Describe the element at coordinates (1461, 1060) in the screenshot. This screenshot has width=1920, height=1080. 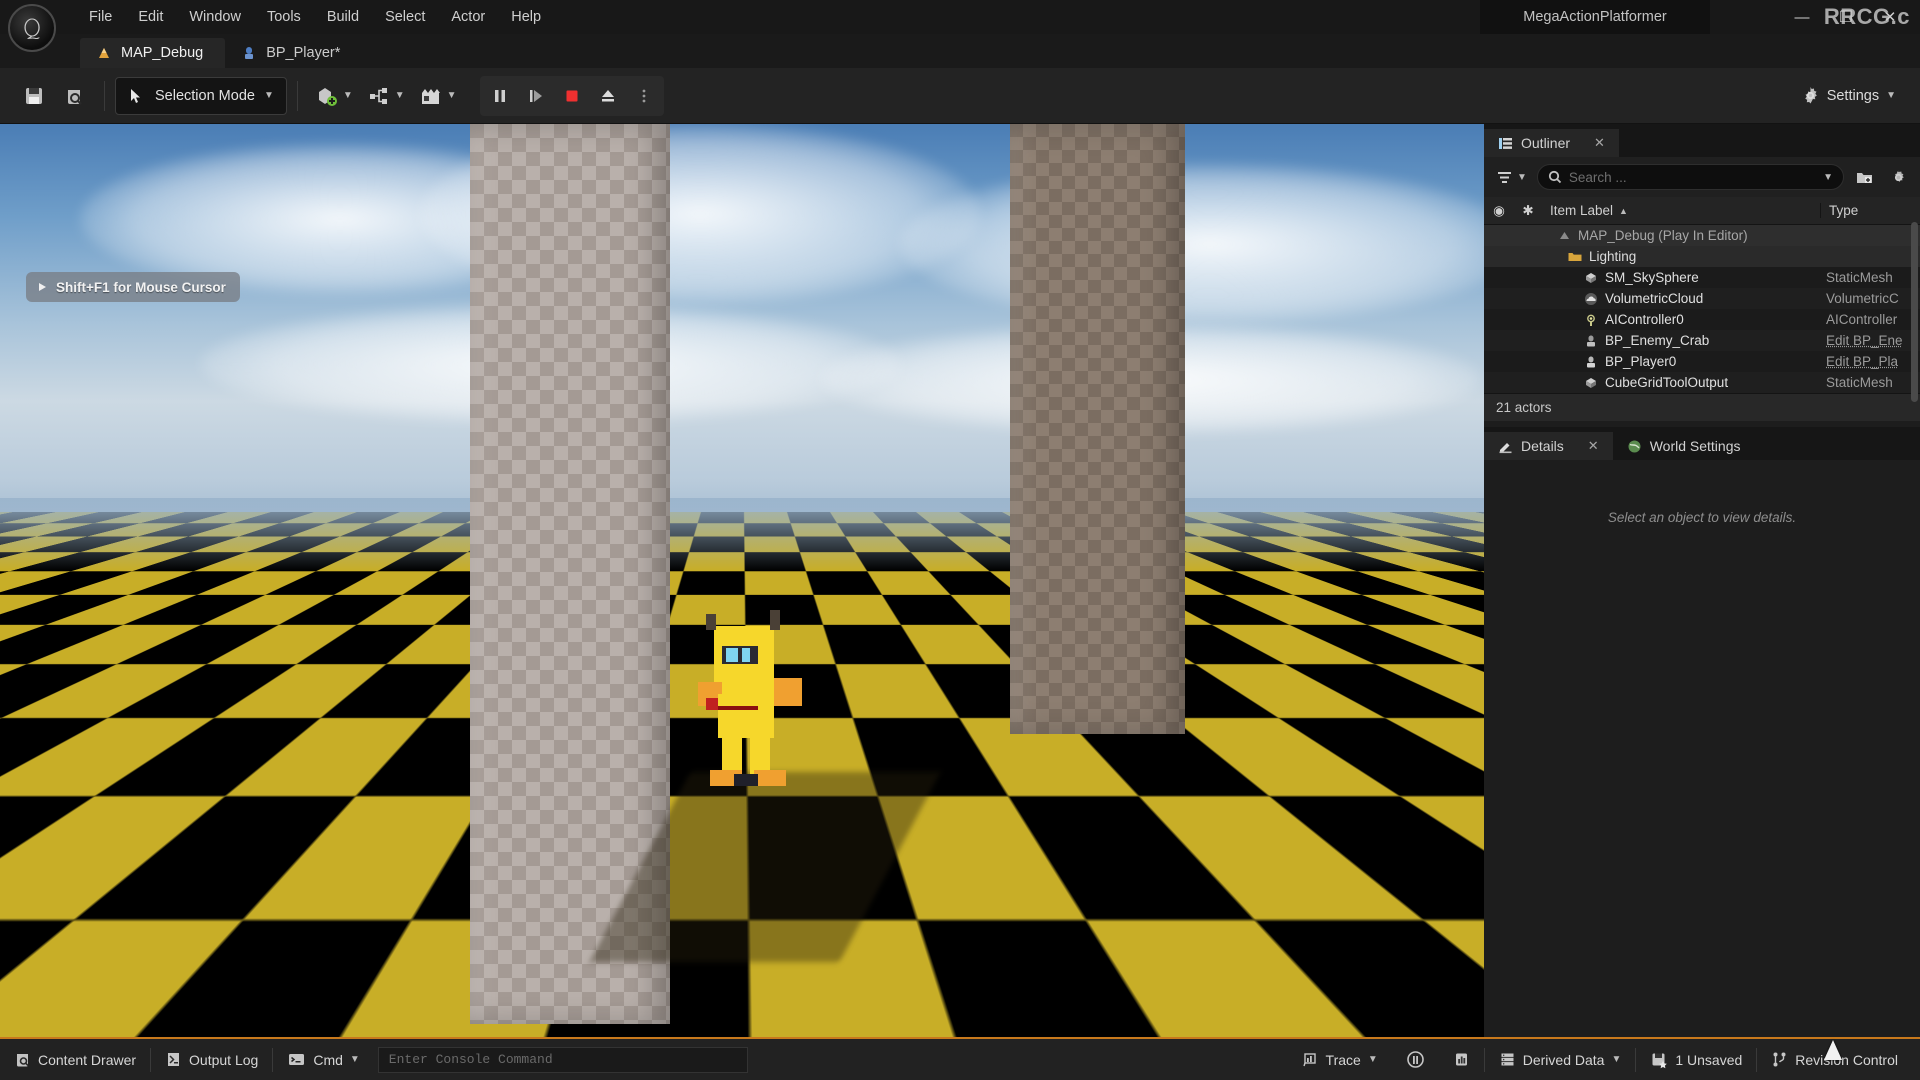
I see `stats-button` at that location.